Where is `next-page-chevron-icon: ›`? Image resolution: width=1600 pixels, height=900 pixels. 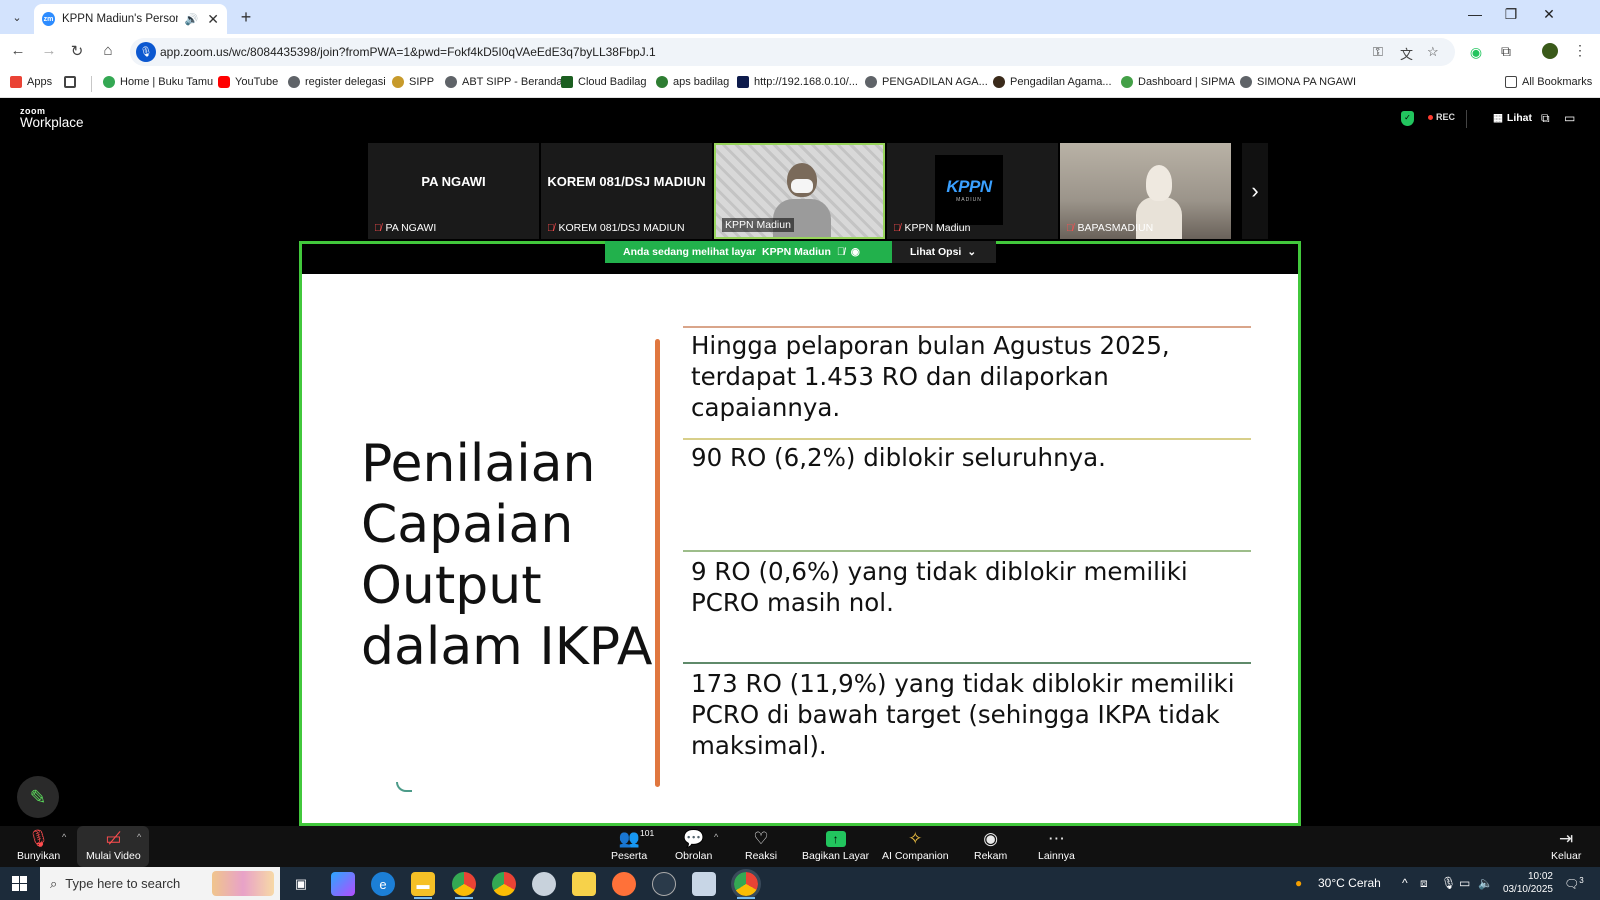 next-page-chevron-icon: › is located at coordinates (1255, 191).